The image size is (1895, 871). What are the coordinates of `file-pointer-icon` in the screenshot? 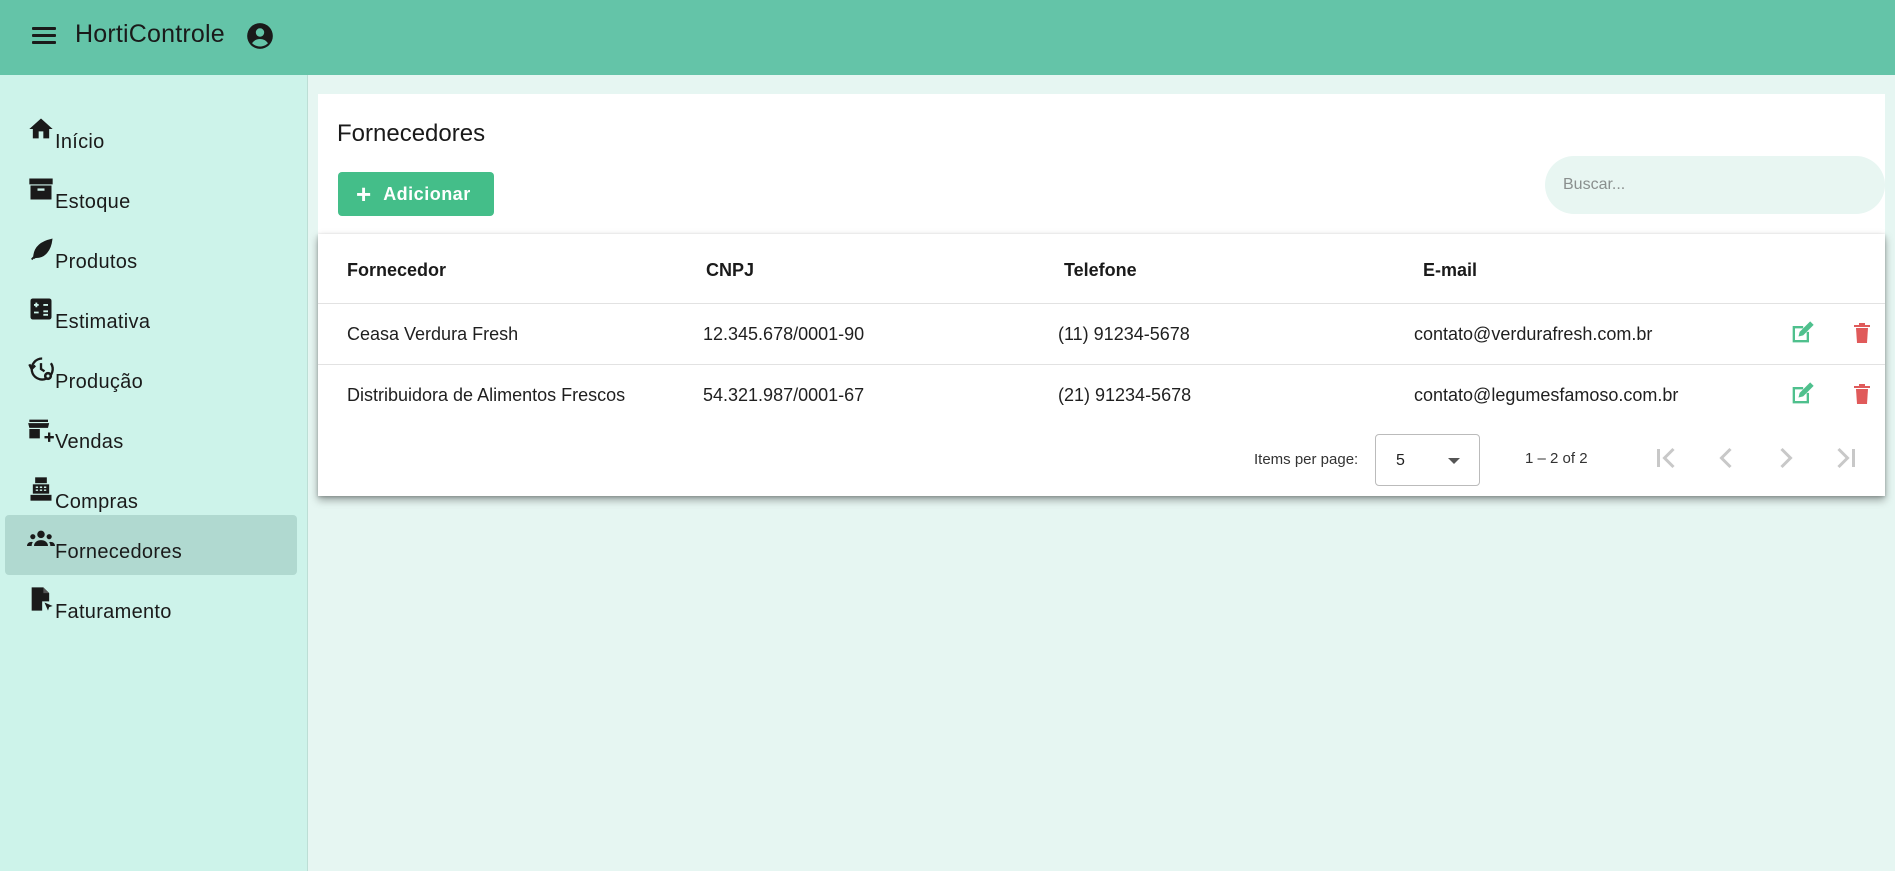 It's located at (42, 599).